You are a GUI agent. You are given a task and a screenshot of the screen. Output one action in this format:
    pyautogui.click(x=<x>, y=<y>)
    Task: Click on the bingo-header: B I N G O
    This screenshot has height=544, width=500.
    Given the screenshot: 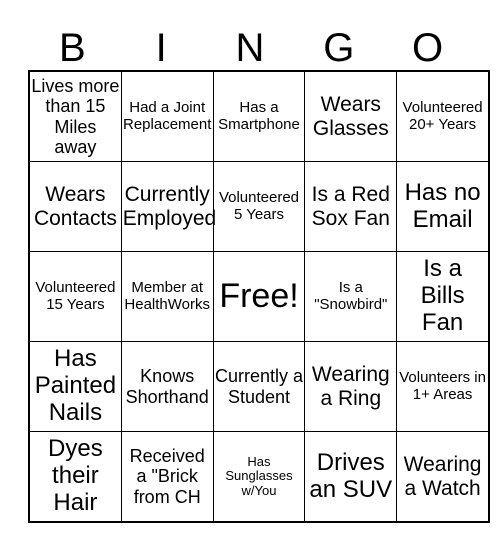 What is the action you would take?
    pyautogui.click(x=250, y=44)
    